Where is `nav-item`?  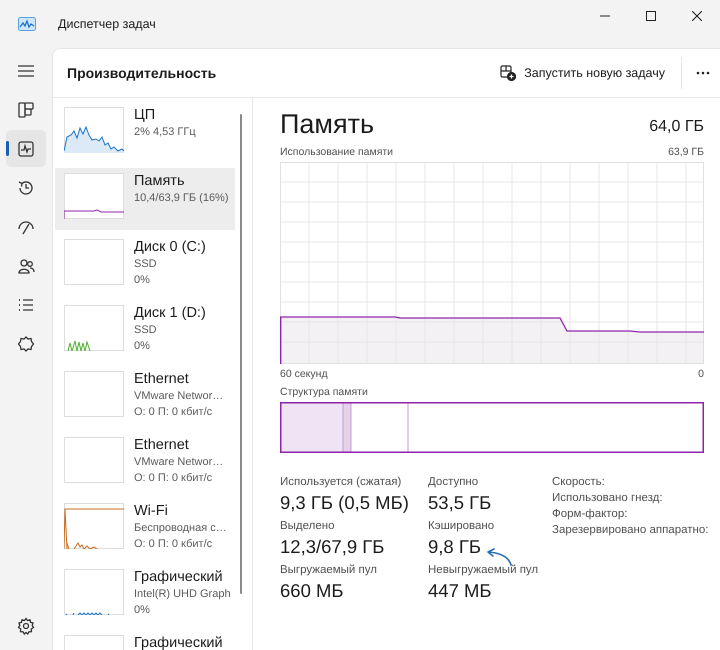 nav-item is located at coordinates (26, 148).